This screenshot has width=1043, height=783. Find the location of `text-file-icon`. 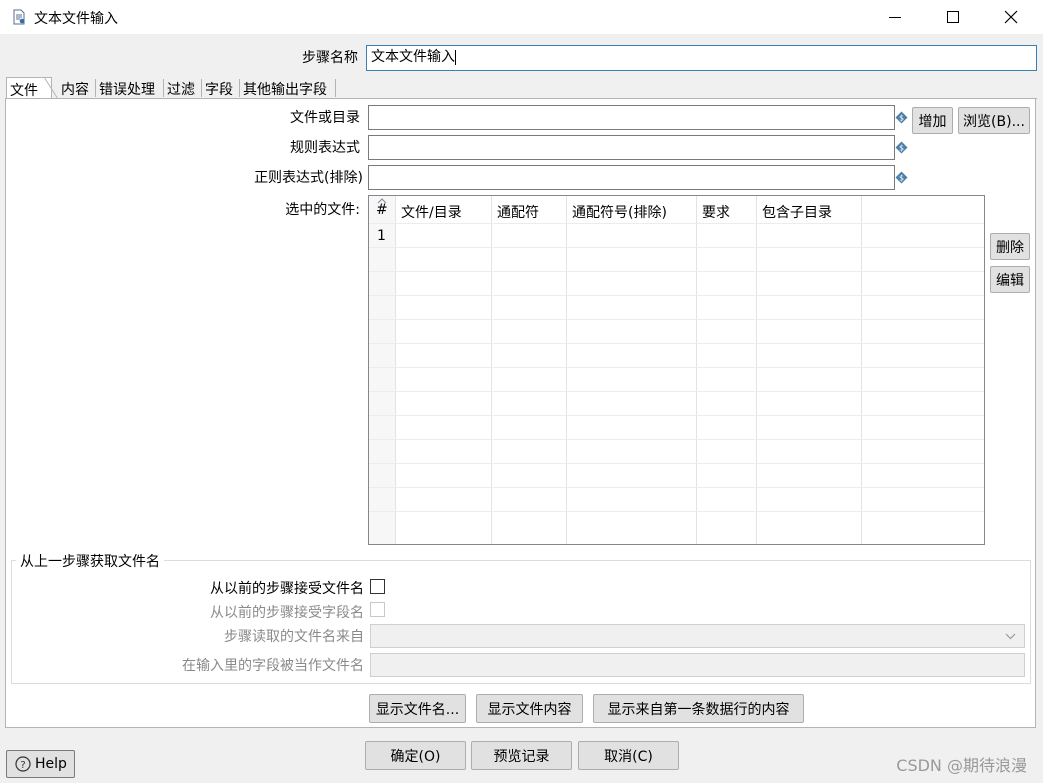

text-file-icon is located at coordinates (19, 17).